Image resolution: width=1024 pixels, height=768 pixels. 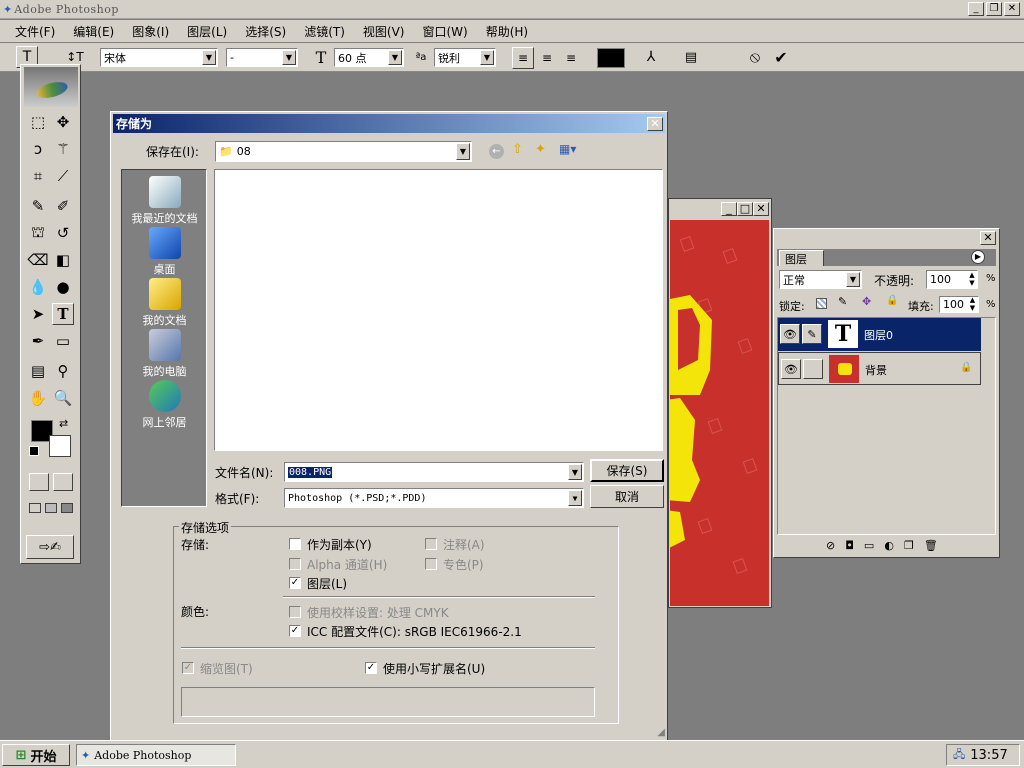 What do you see at coordinates (745, 209) in the screenshot?
I see `doc-maximize-button: □` at bounding box center [745, 209].